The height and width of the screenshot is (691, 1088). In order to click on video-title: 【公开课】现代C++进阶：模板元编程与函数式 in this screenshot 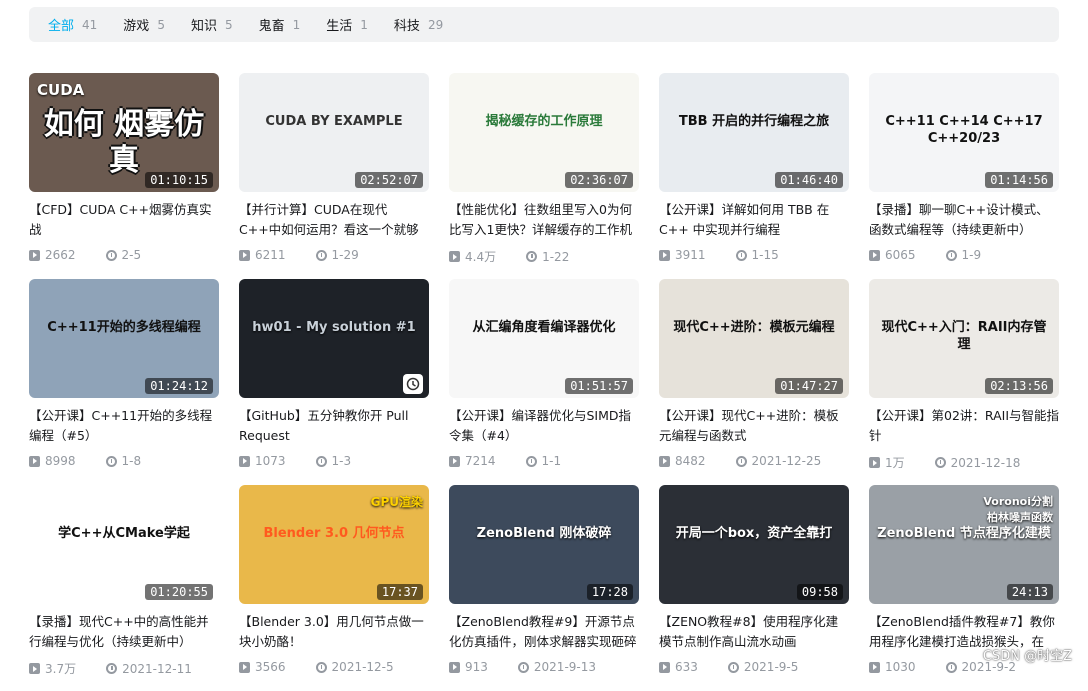, I will do `click(754, 426)`.